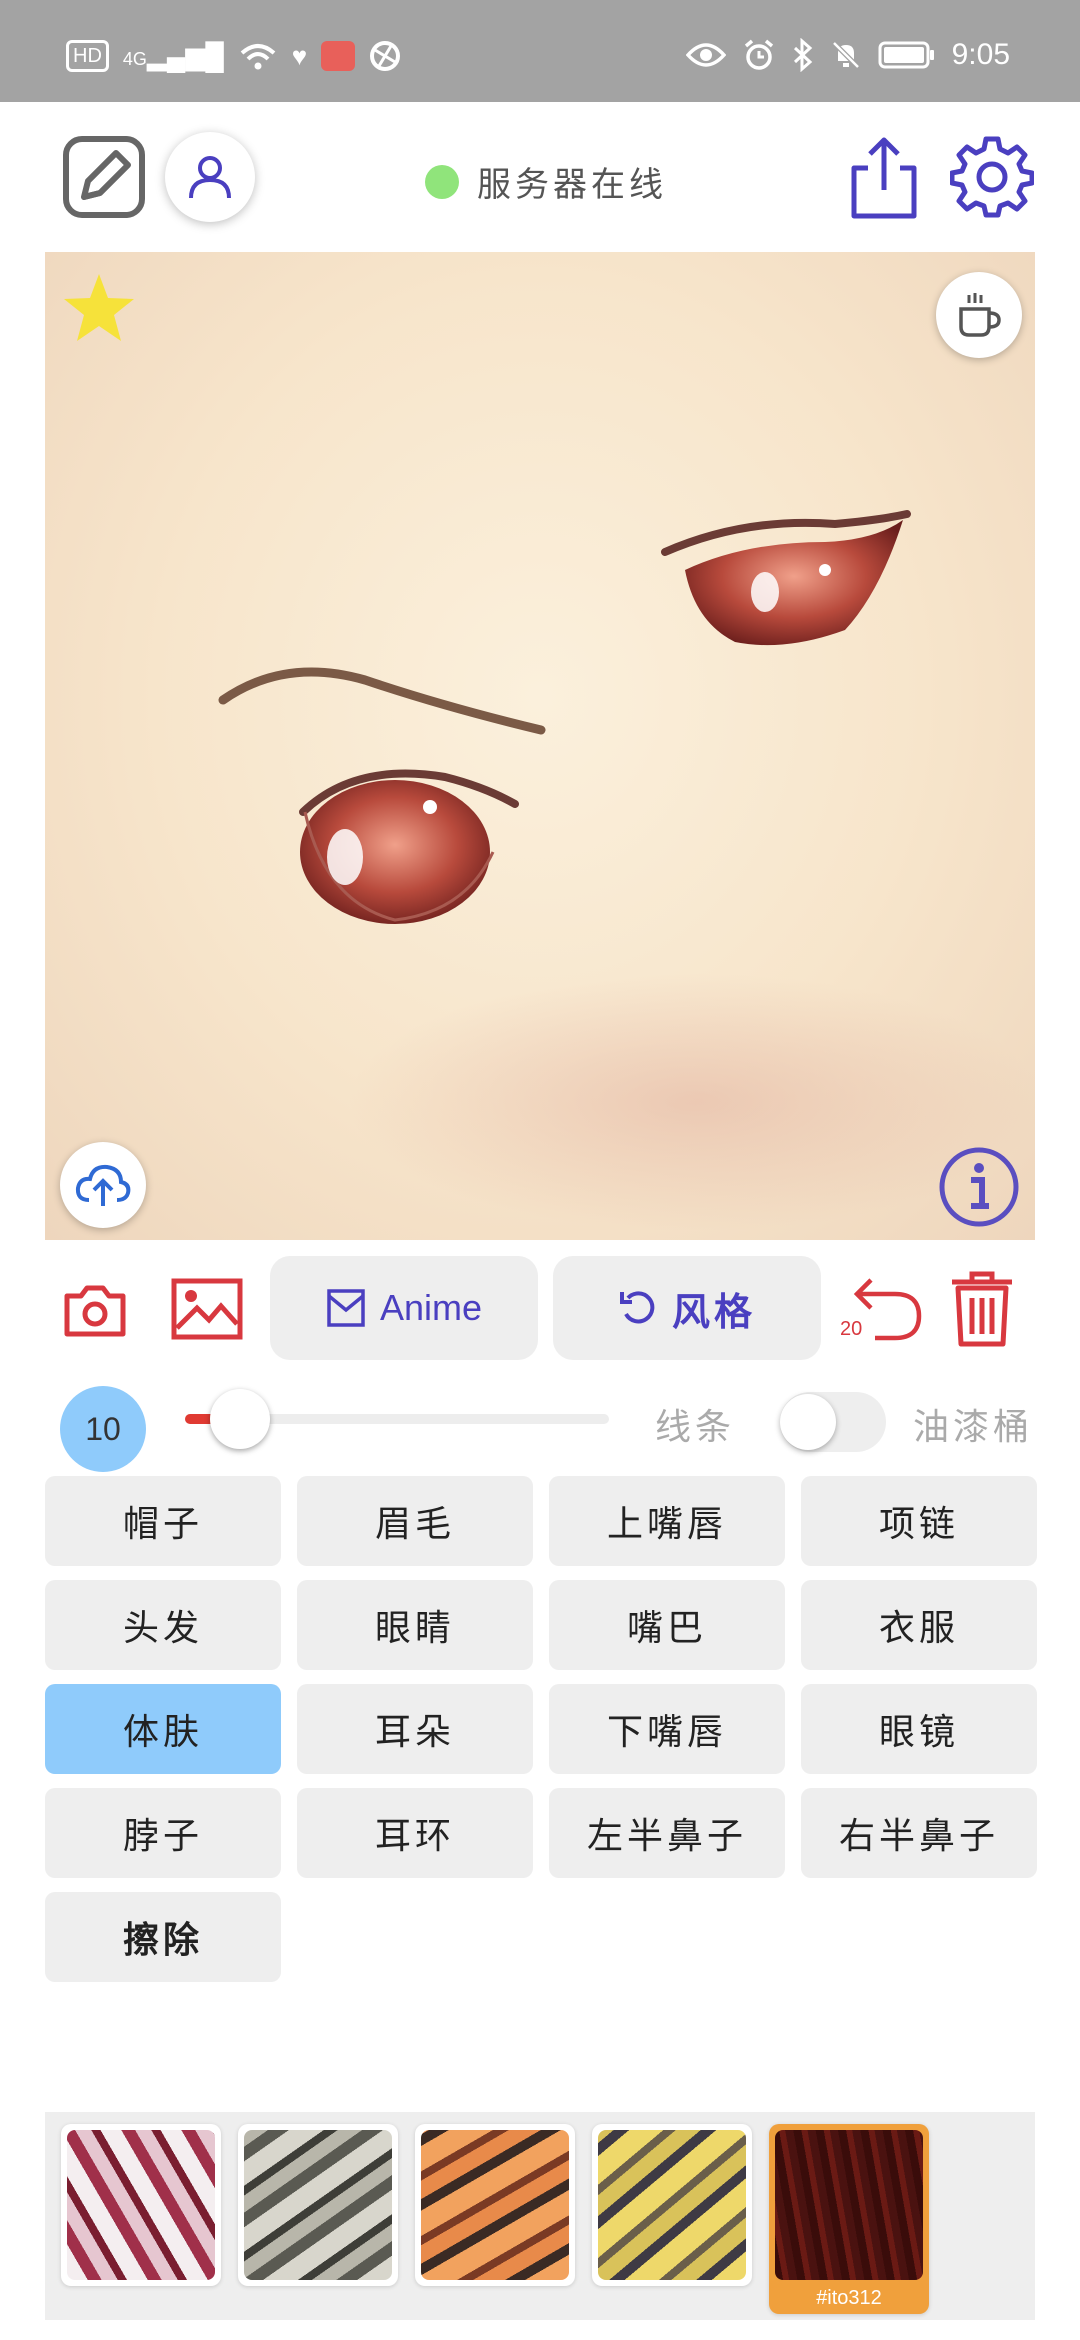  What do you see at coordinates (808, 1422) in the screenshot?
I see `paint-bucket-toggle-knob` at bounding box center [808, 1422].